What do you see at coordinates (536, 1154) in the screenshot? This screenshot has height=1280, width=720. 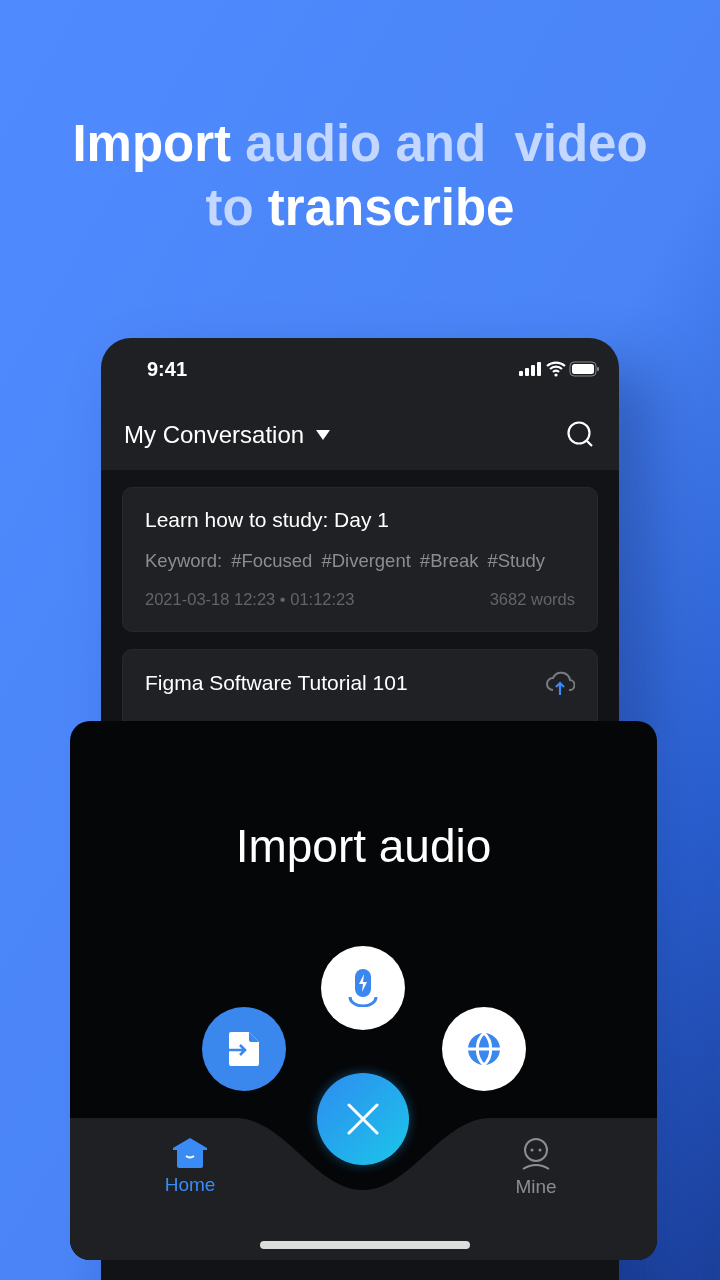 I see `profile-icon` at bounding box center [536, 1154].